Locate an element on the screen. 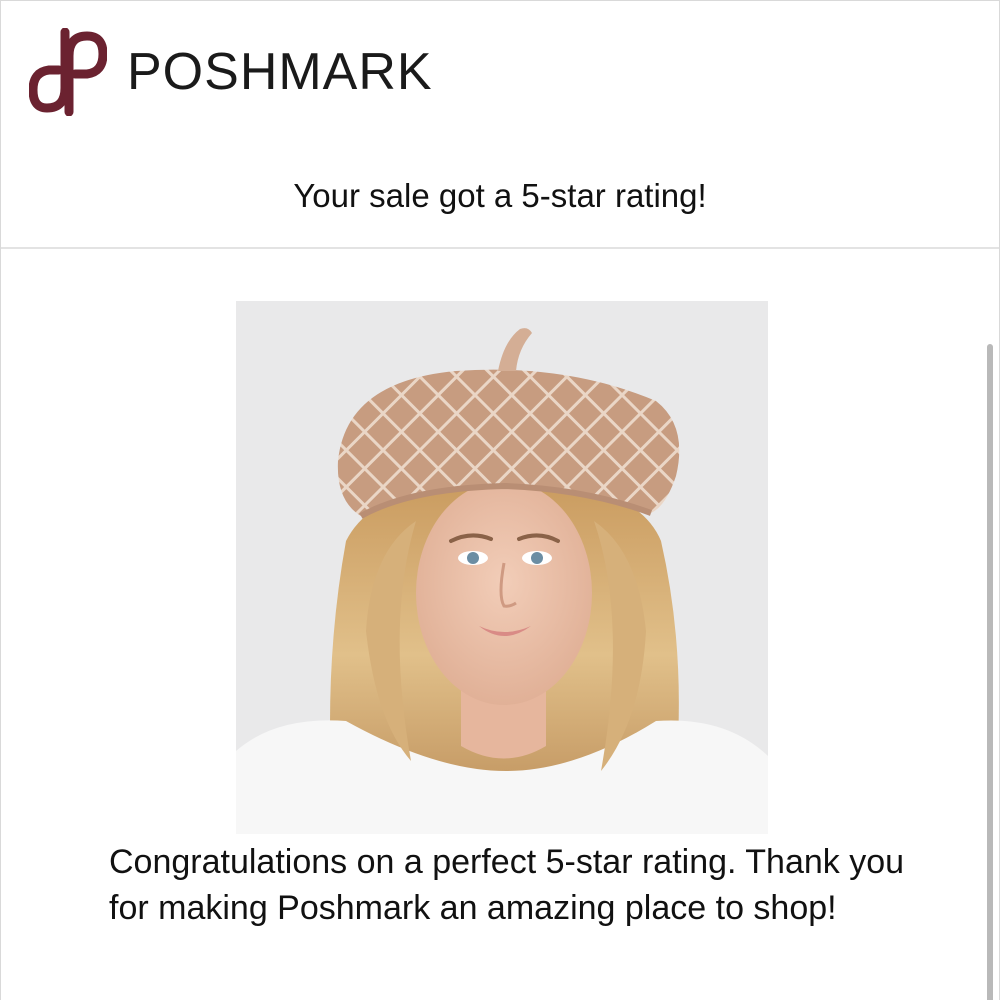 The image size is (1000, 1000). poshmark-p-logo-icon is located at coordinates (68, 72).